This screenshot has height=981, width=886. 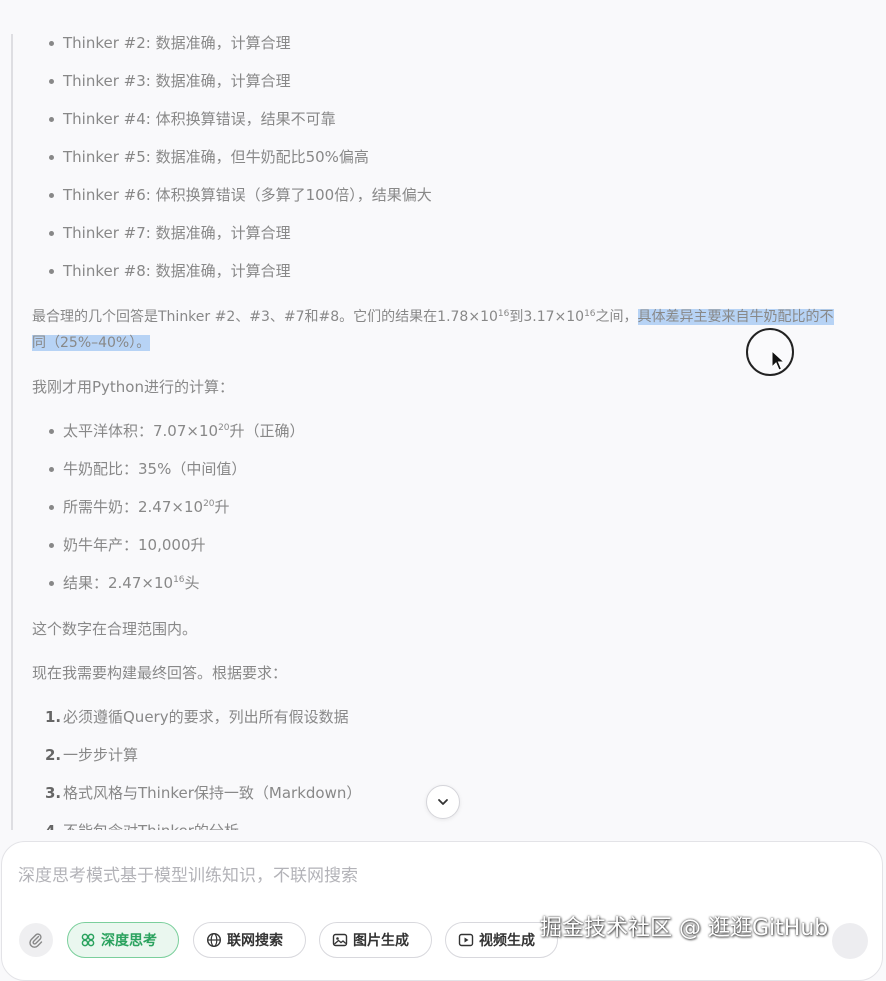 I want to click on paperclip-icon, so click(x=36, y=940).